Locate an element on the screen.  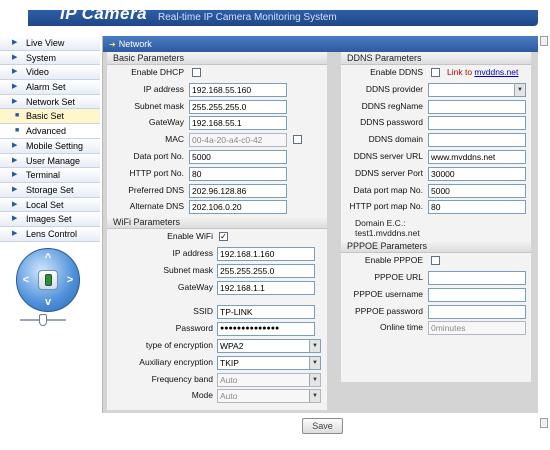
ddns-server-port-input: 30000 is located at coordinates (477, 173).